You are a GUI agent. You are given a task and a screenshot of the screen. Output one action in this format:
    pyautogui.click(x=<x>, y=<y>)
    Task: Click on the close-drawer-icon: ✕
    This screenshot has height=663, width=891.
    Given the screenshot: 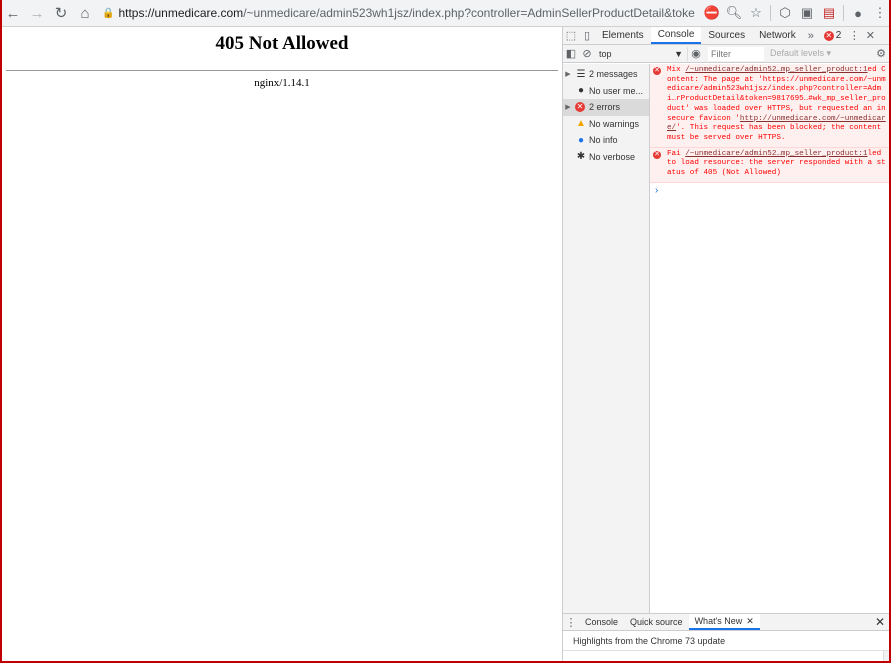 What is the action you would take?
    pyautogui.click(x=880, y=622)
    